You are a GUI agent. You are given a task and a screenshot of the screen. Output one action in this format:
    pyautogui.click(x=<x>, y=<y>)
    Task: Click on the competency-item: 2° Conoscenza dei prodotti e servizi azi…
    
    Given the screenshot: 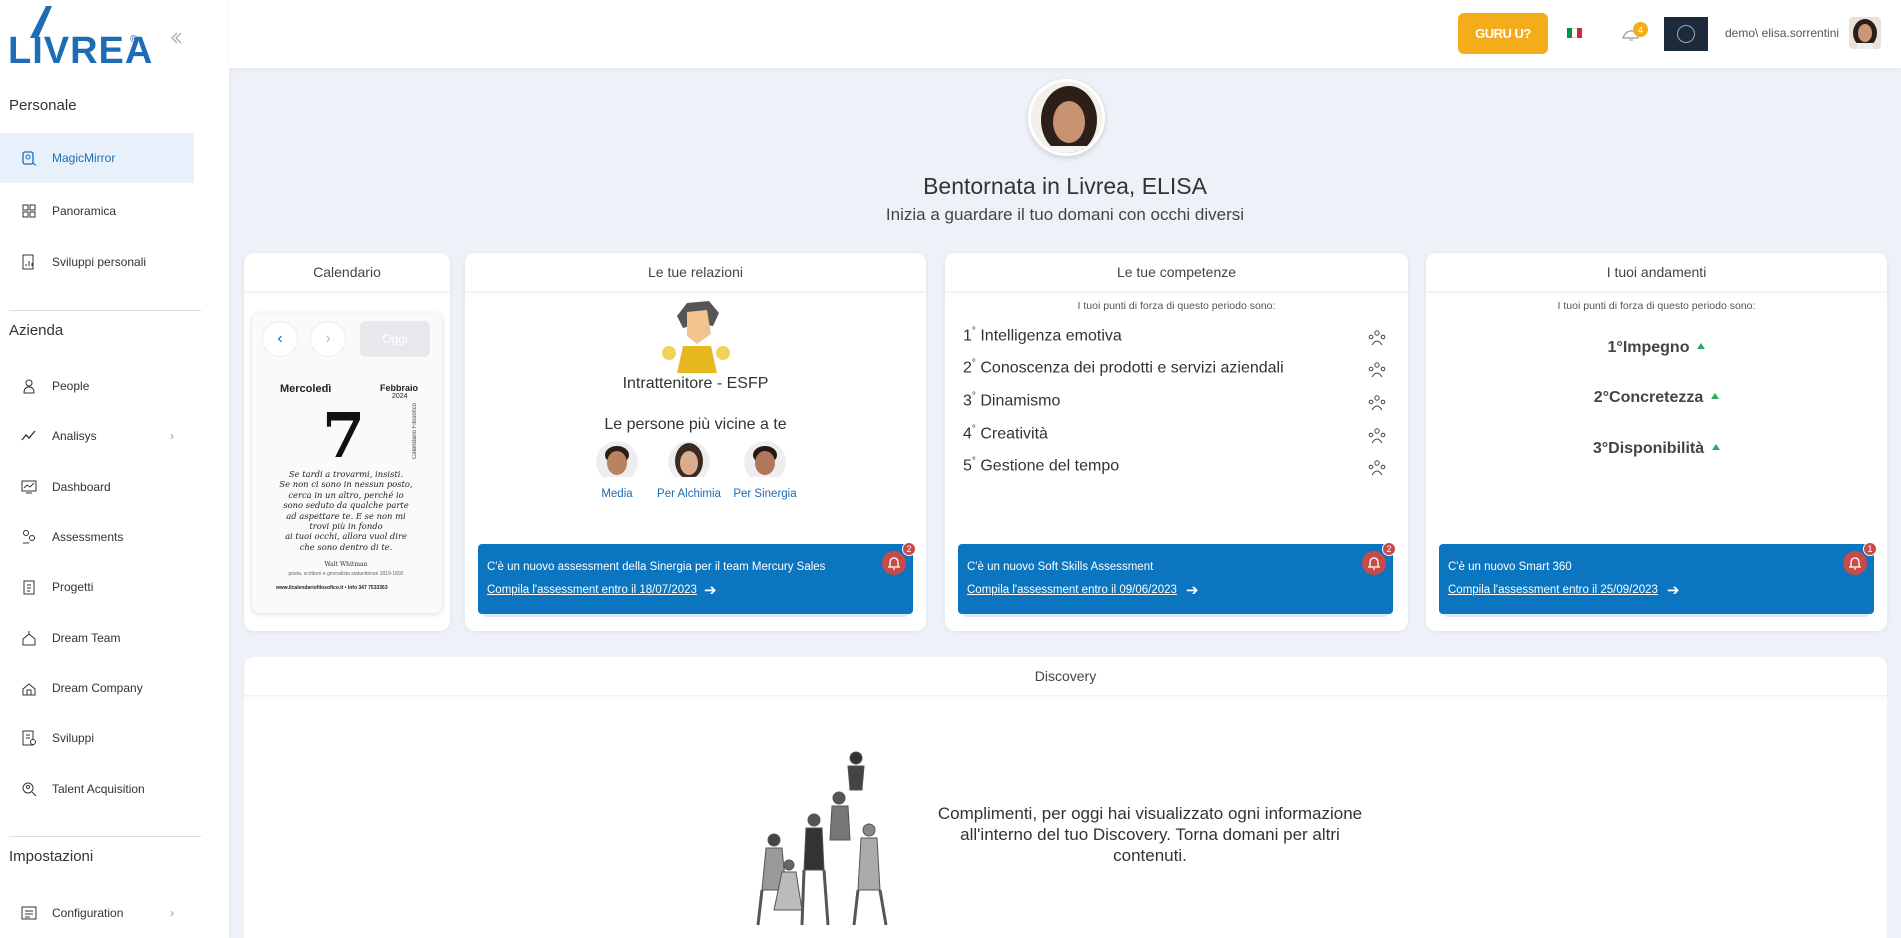 What is the action you would take?
    pyautogui.click(x=1123, y=367)
    